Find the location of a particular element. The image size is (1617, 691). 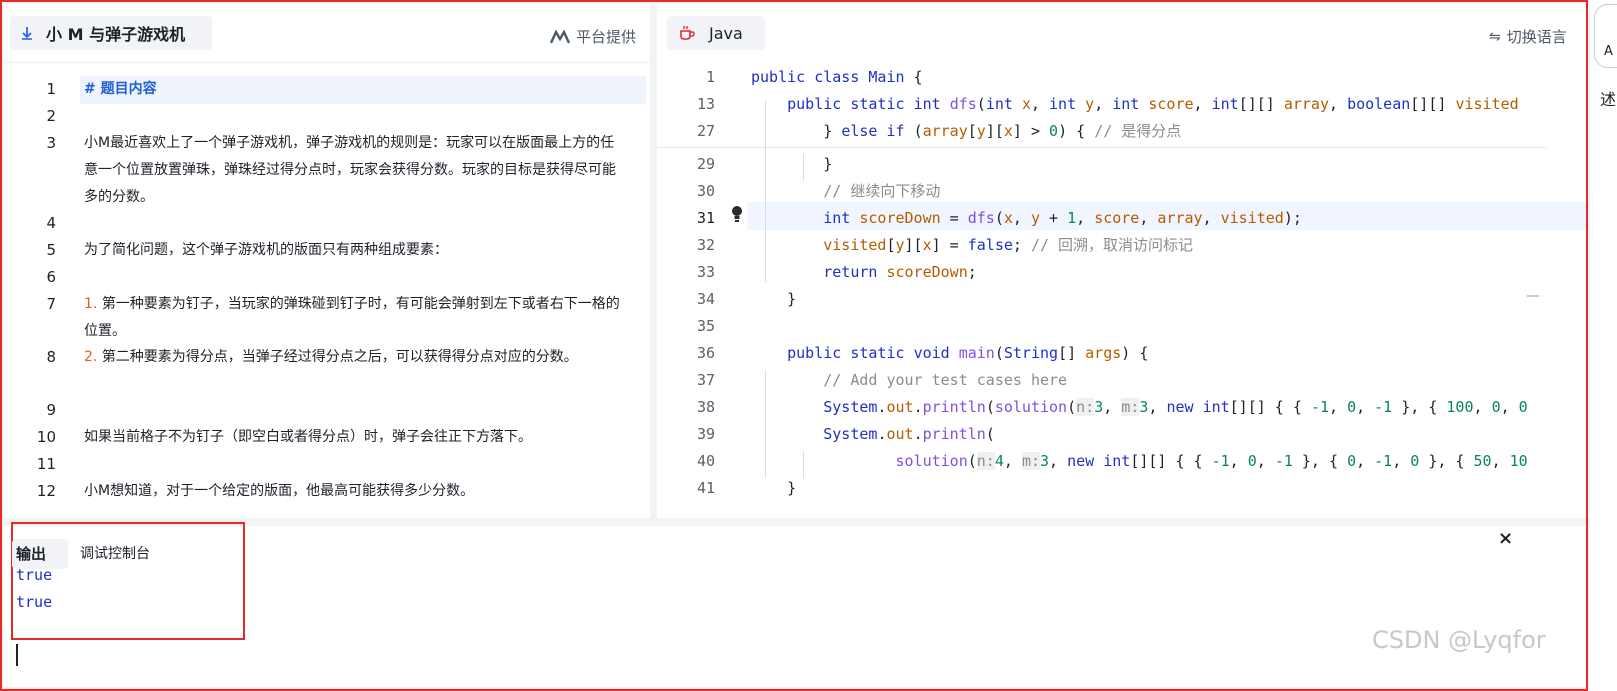

code-line-number: 40 is located at coordinates (705, 461).